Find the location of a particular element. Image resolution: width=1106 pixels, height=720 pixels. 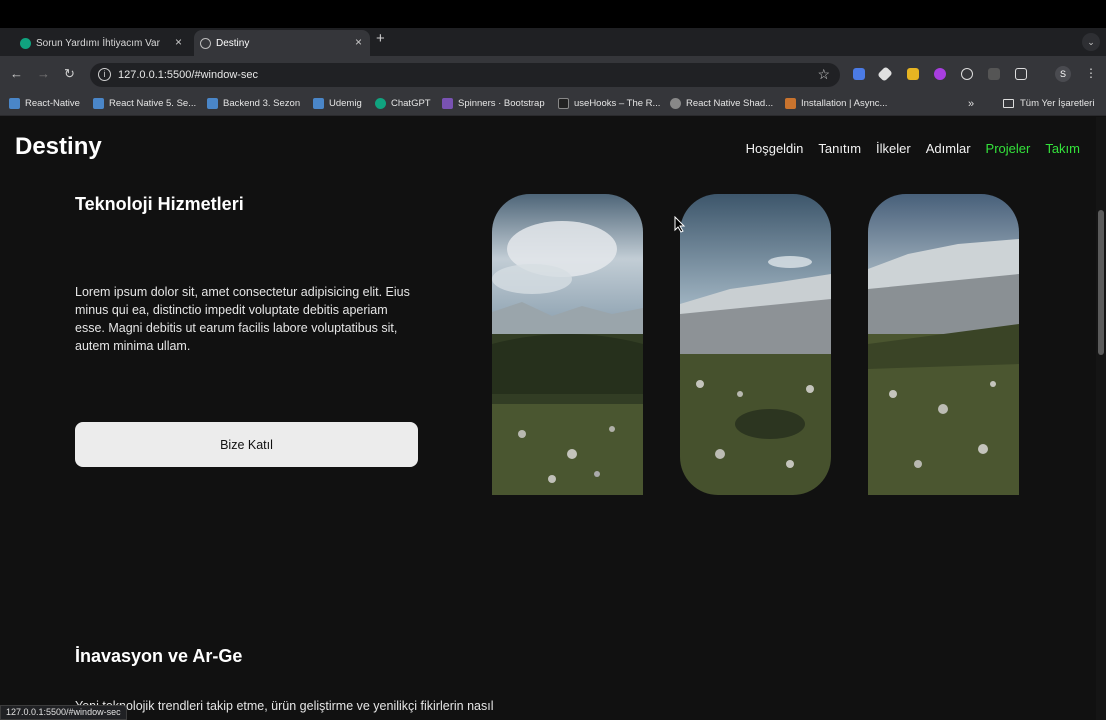

window-top-bar is located at coordinates (553, 14).